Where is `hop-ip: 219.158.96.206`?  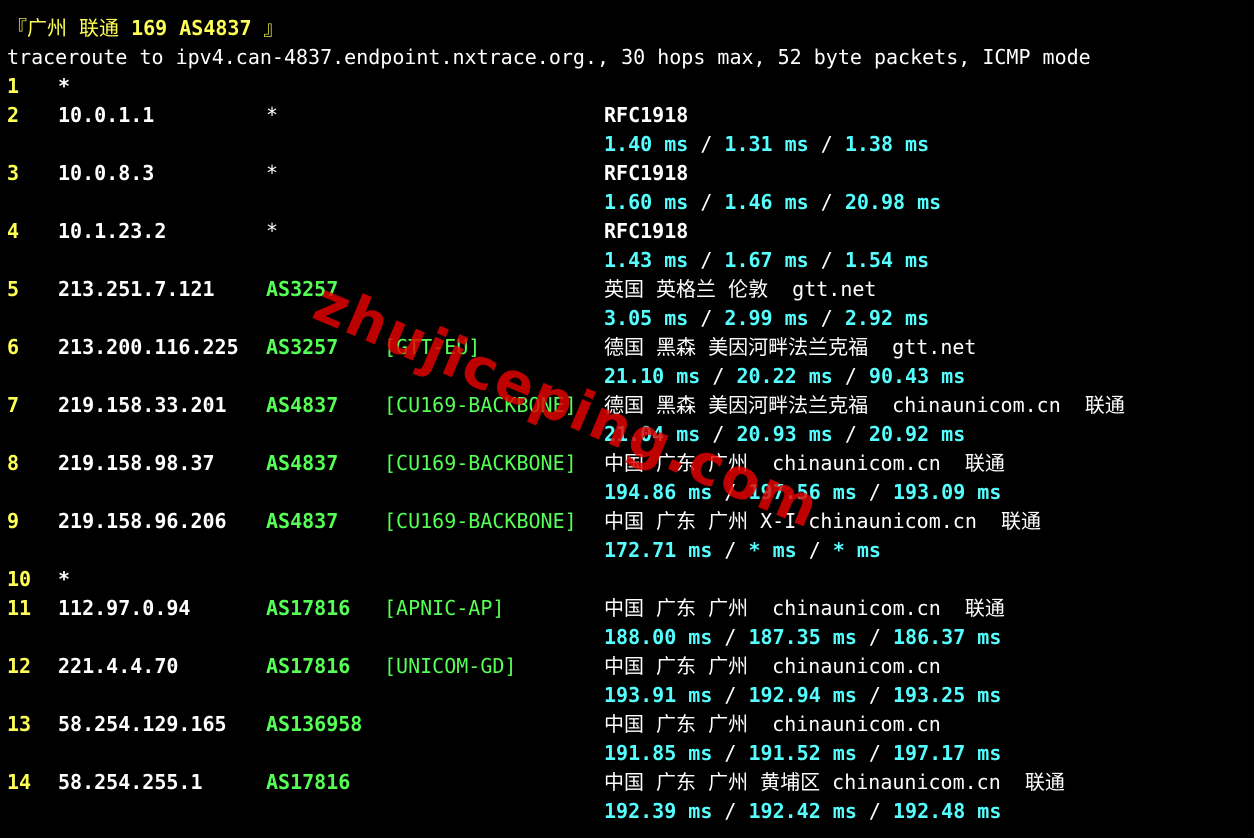 hop-ip: 219.158.96.206 is located at coordinates (142, 521).